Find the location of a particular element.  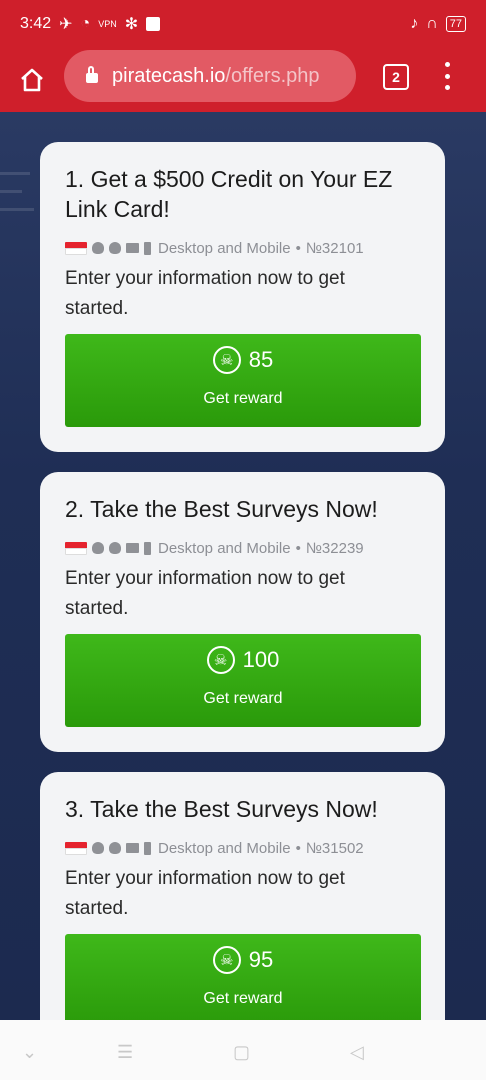

address-bar: piratecash.io/offers.php is located at coordinates (210, 76).